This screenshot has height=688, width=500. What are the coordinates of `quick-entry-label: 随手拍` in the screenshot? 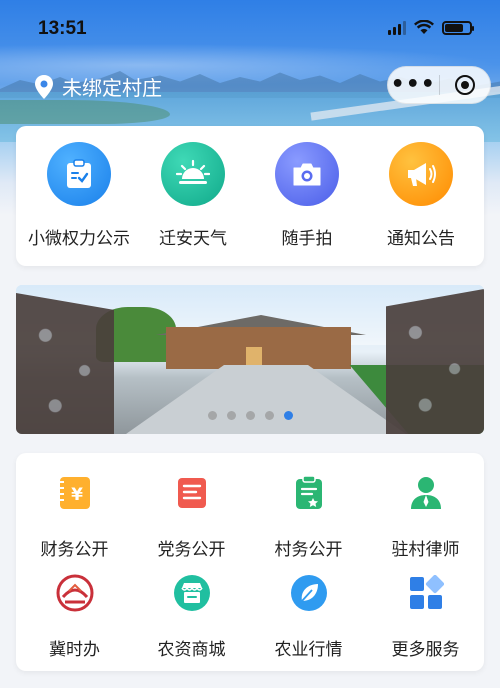 It's located at (307, 239).